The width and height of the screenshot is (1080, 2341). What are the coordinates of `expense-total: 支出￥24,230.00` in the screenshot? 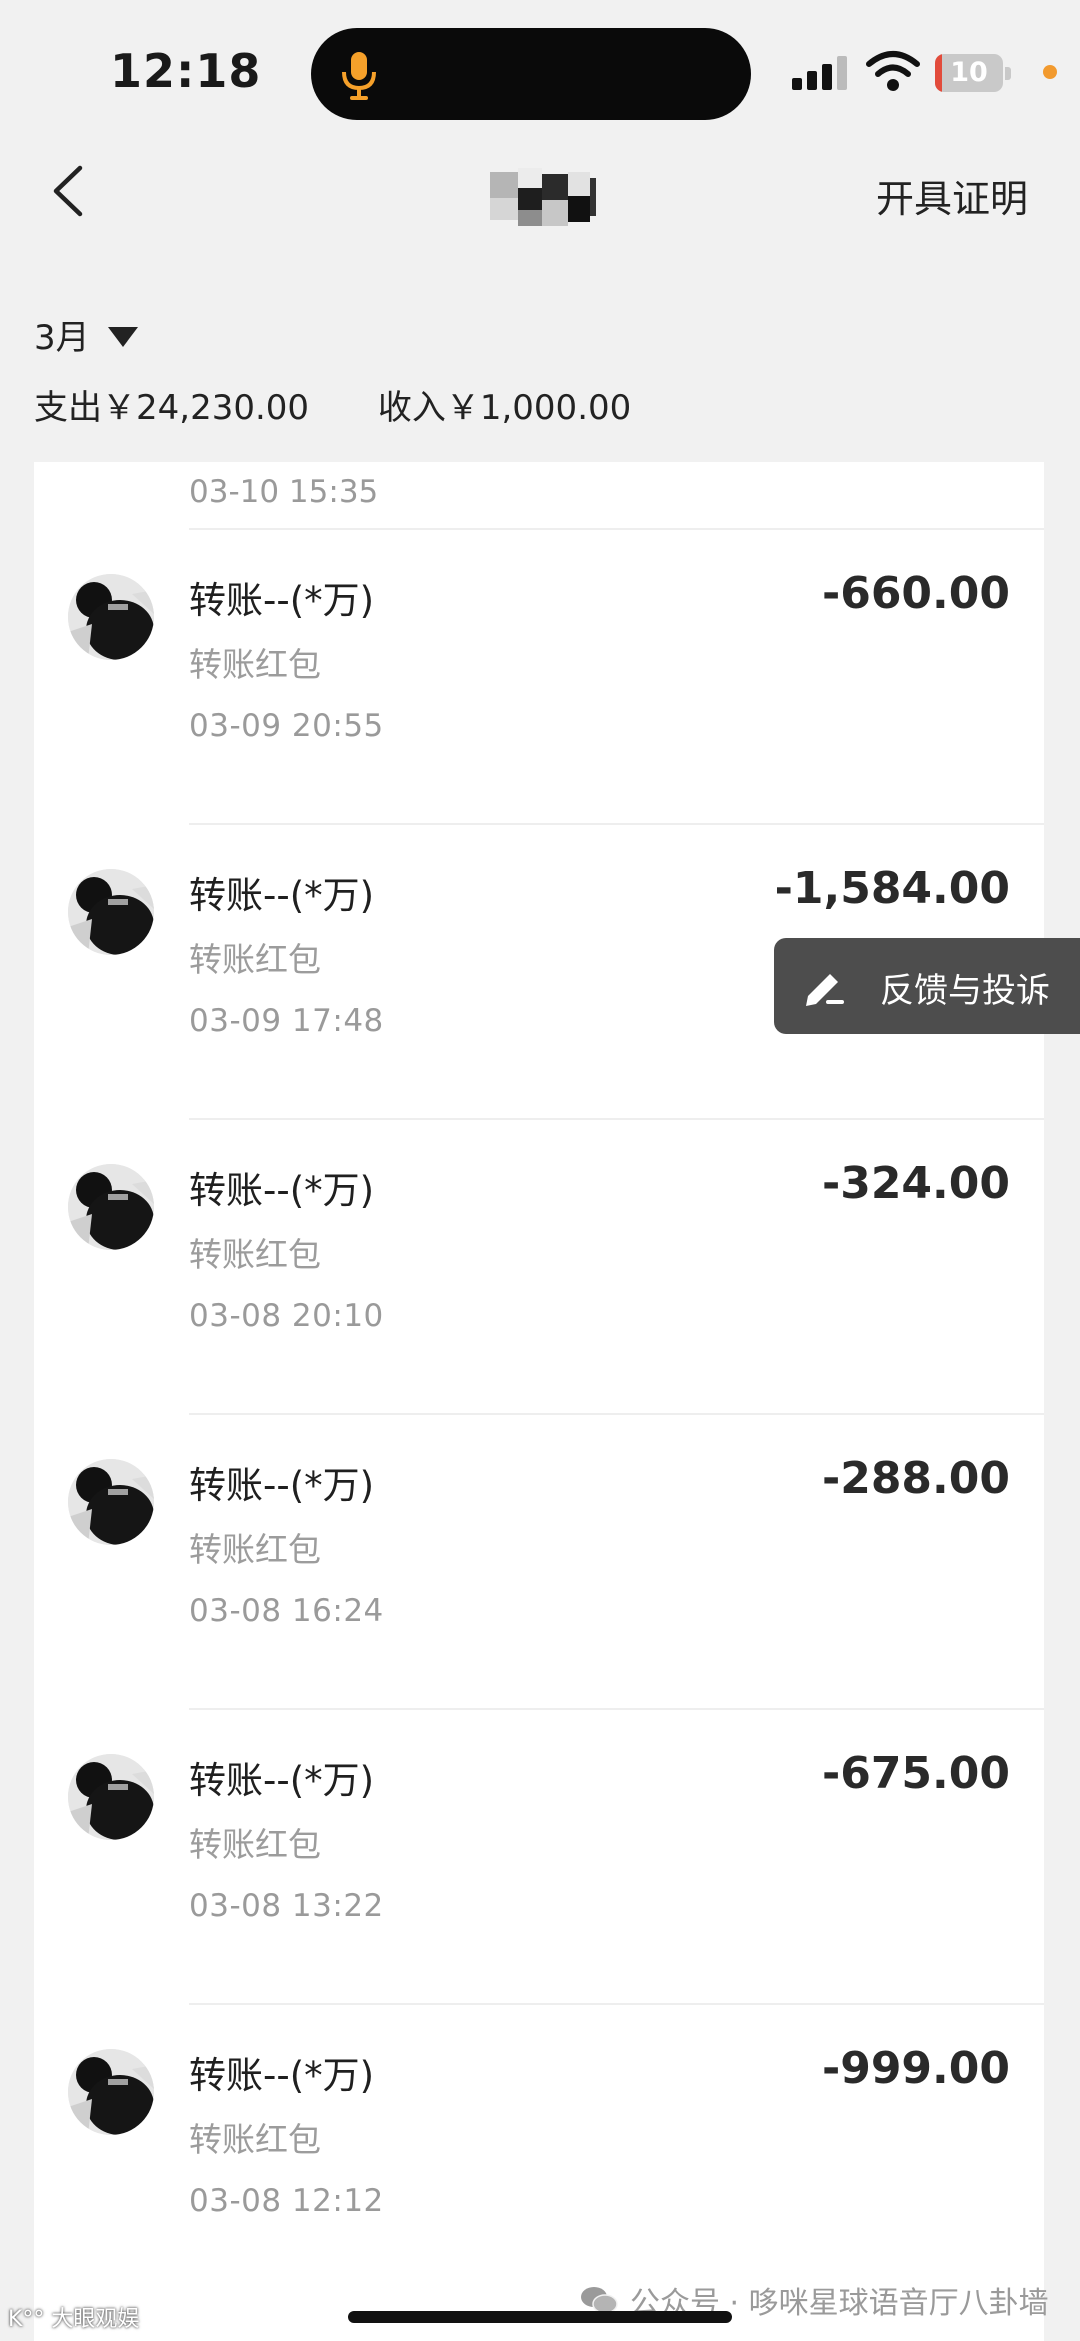 It's located at (172, 408).